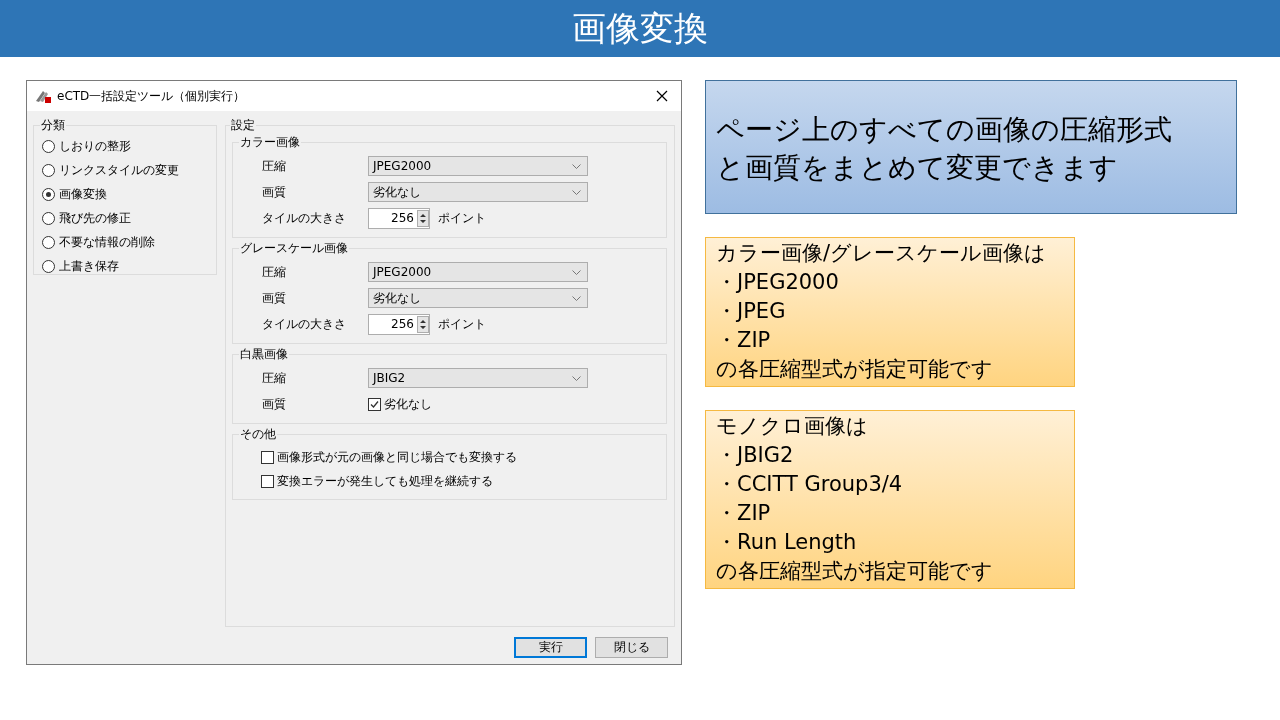  Describe the element at coordinates (792, 426) in the screenshot. I see `callout-text: モノクロ画像は` at that location.